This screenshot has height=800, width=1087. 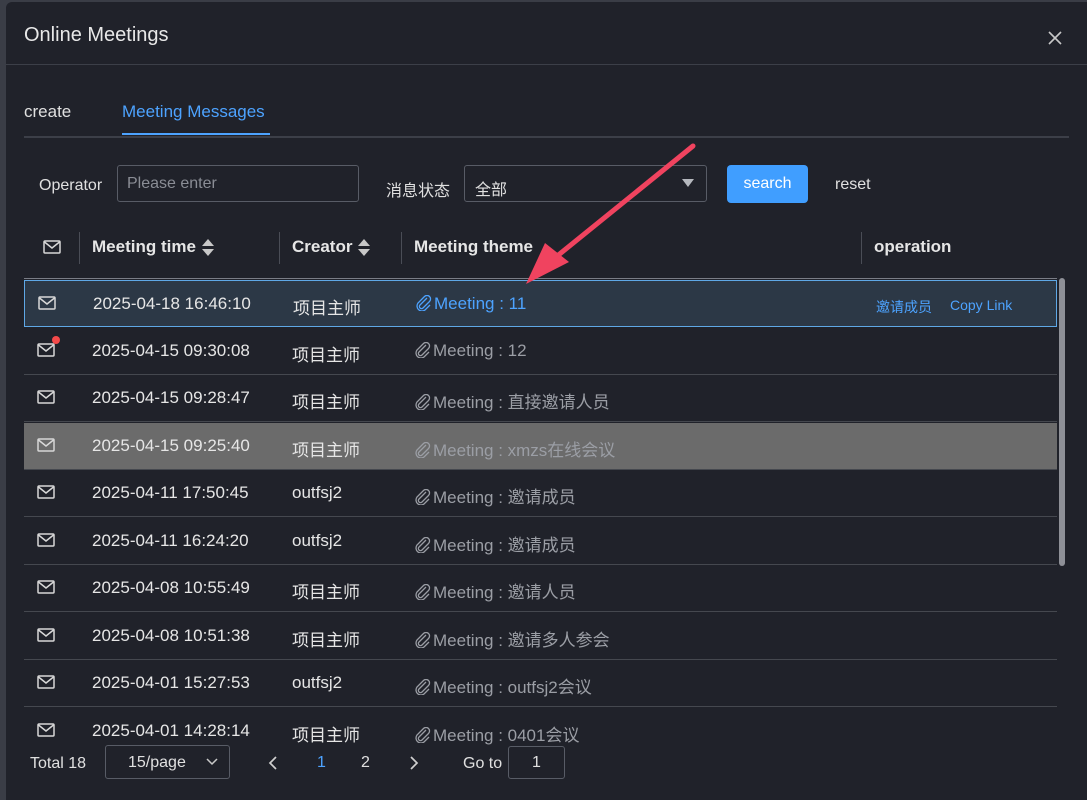 What do you see at coordinates (321, 763) in the screenshot?
I see `page-1: 1` at bounding box center [321, 763].